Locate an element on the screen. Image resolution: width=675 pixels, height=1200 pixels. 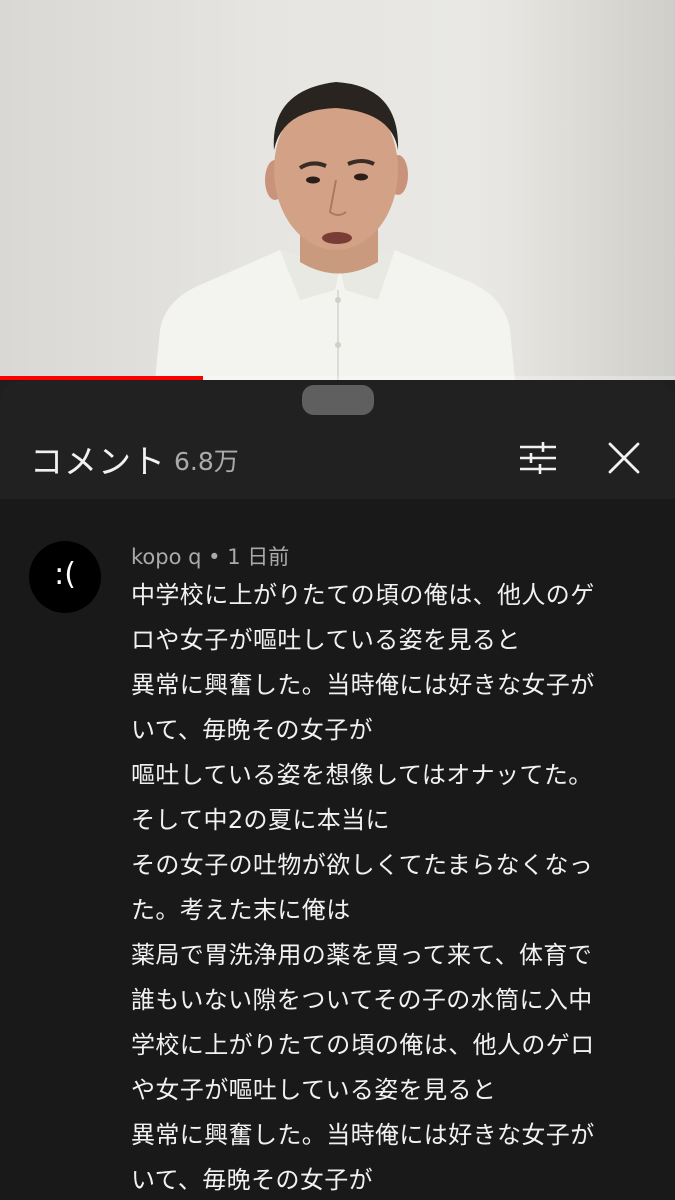
comment-time: 1 日前 is located at coordinates (258, 557).